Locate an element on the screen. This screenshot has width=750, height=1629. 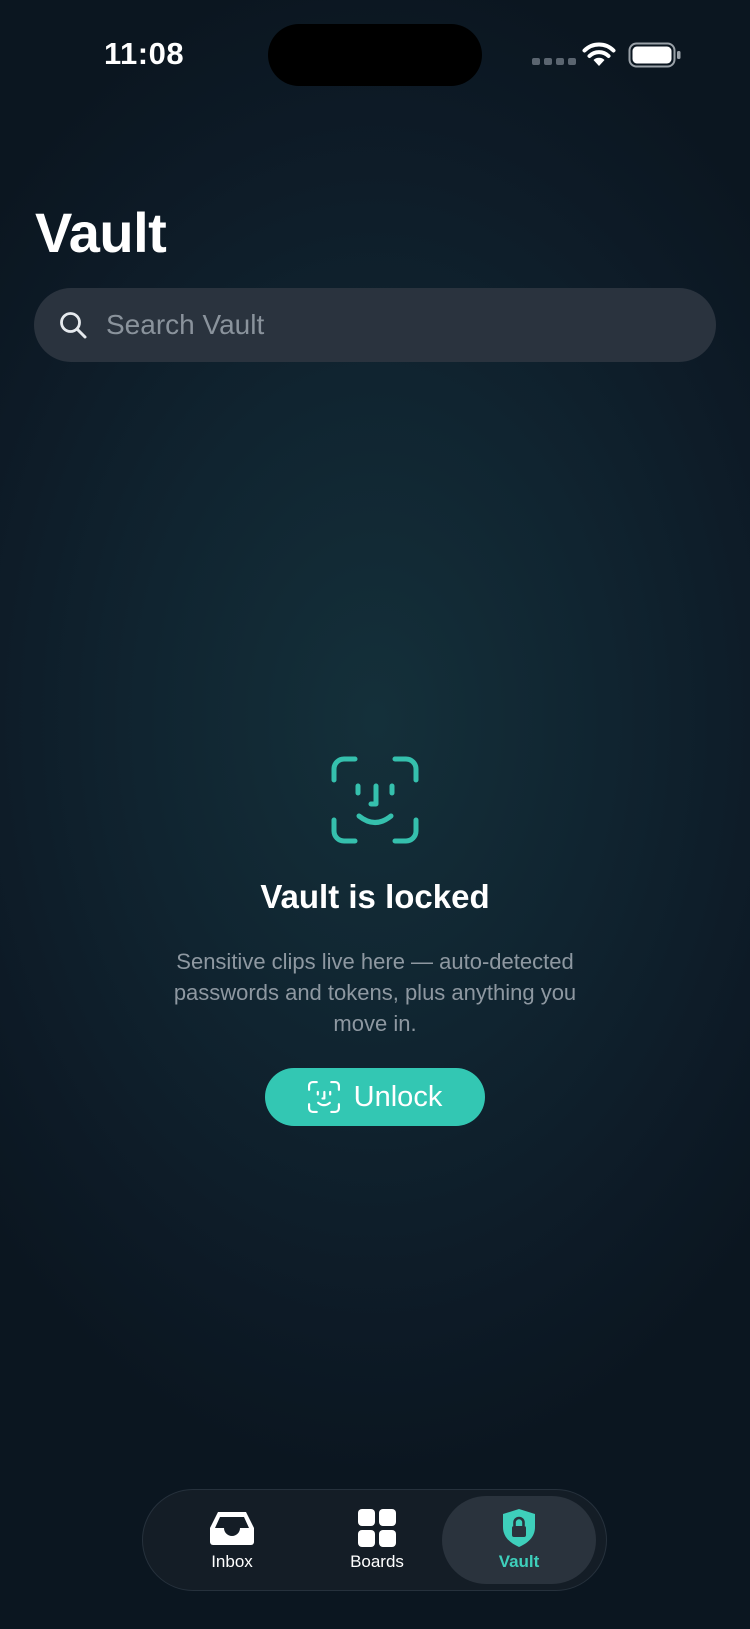
tab-inbox: Inbox is located at coordinates (232, 1540).